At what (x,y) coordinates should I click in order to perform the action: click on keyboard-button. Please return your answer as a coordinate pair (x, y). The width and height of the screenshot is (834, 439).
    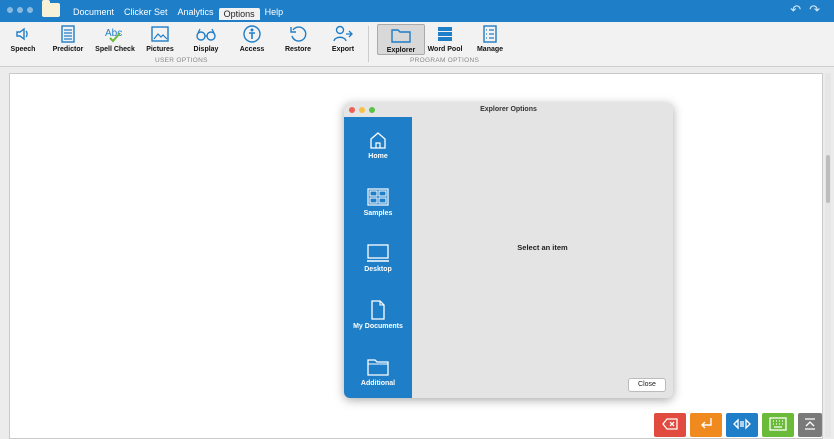
    Looking at the image, I should click on (778, 425).